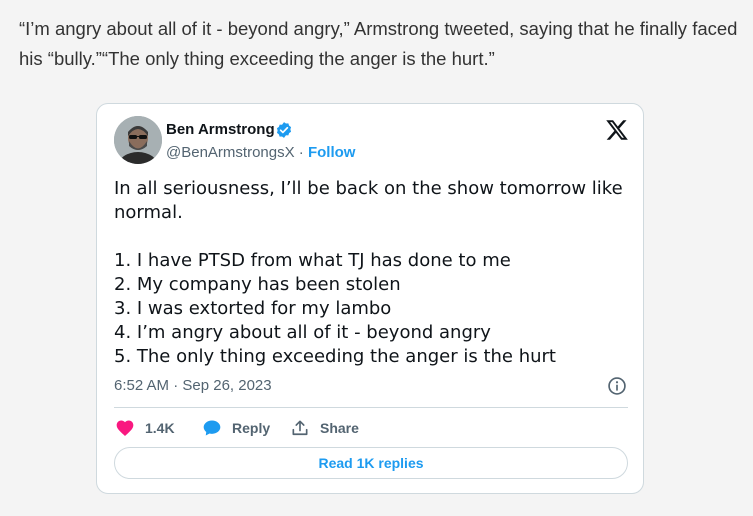 This screenshot has width=753, height=516. What do you see at coordinates (284, 130) in the screenshot?
I see `verified-badge-icon` at bounding box center [284, 130].